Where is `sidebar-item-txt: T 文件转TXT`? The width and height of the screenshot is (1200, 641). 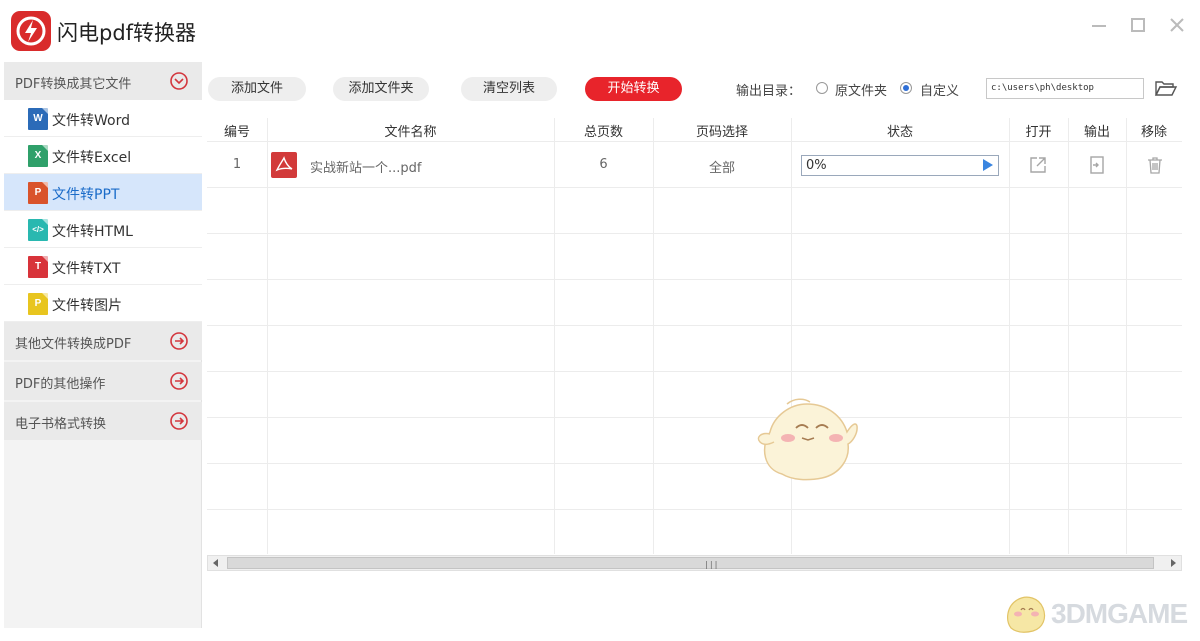
sidebar-item-txt: T 文件转TXT is located at coordinates (103, 266).